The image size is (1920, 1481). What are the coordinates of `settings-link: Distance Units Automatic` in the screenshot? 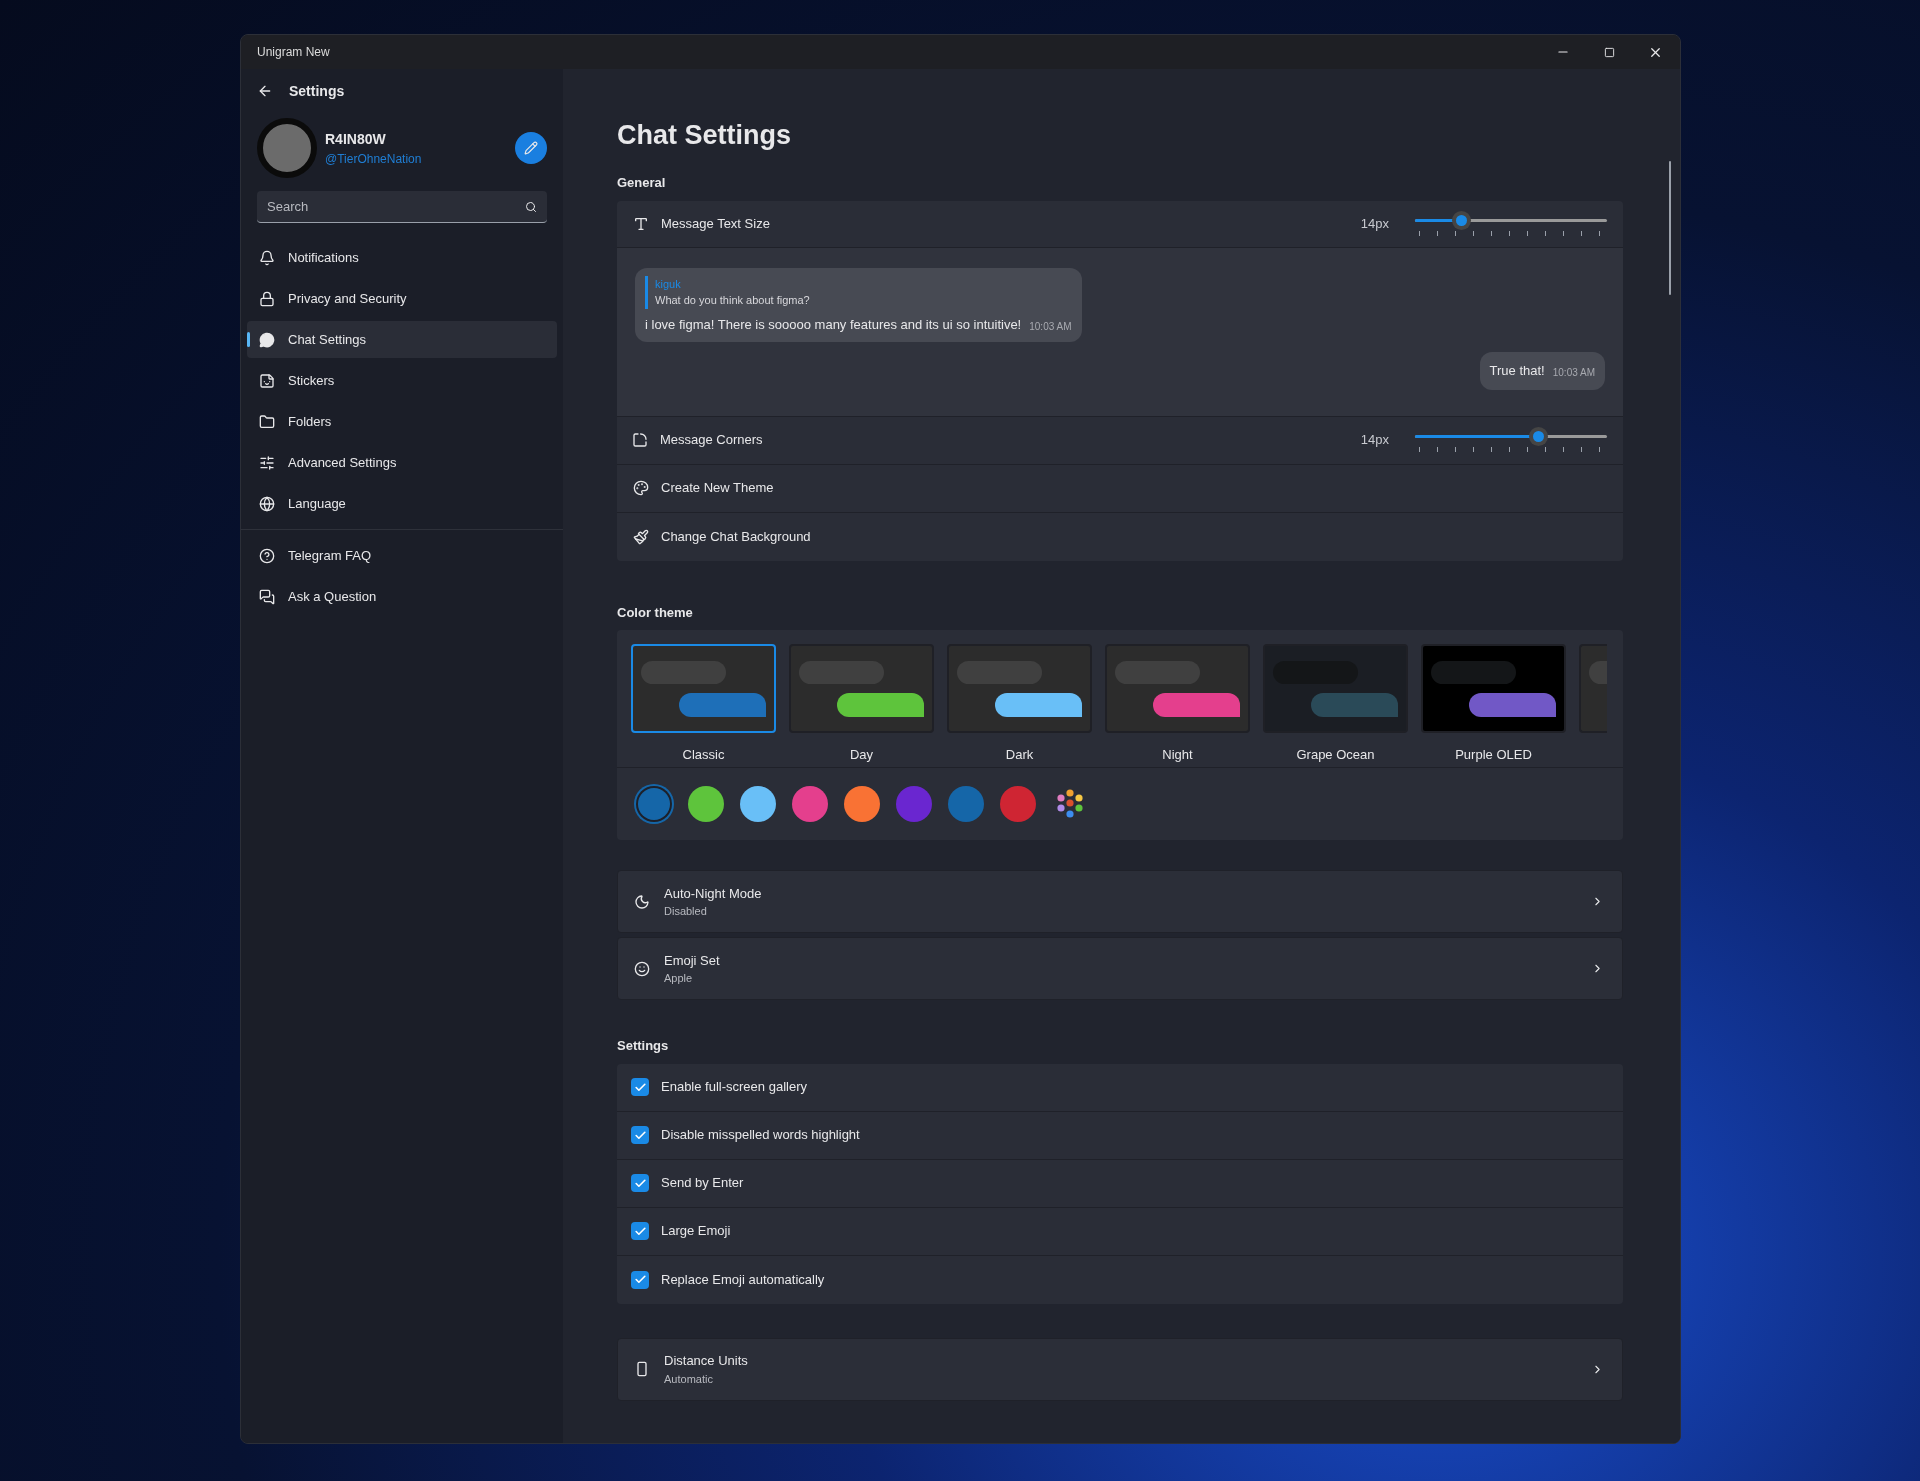 It's located at (1120, 1369).